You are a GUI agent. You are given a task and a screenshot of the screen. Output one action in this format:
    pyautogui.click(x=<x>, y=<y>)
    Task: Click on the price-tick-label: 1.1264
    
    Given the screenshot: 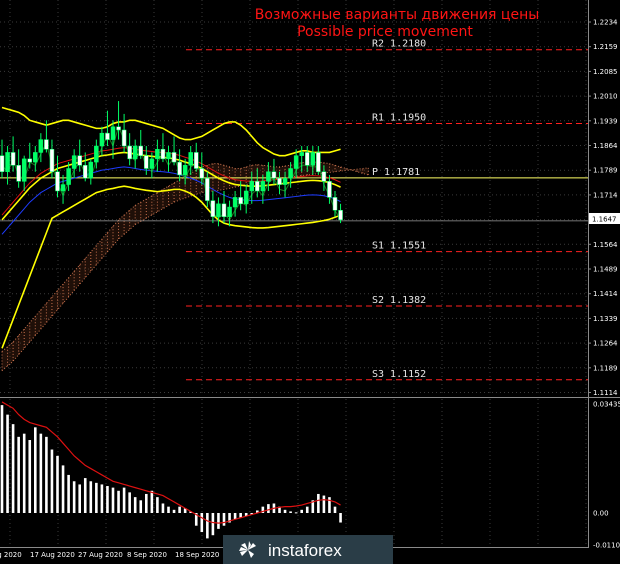 What is the action you would take?
    pyautogui.click(x=605, y=344)
    